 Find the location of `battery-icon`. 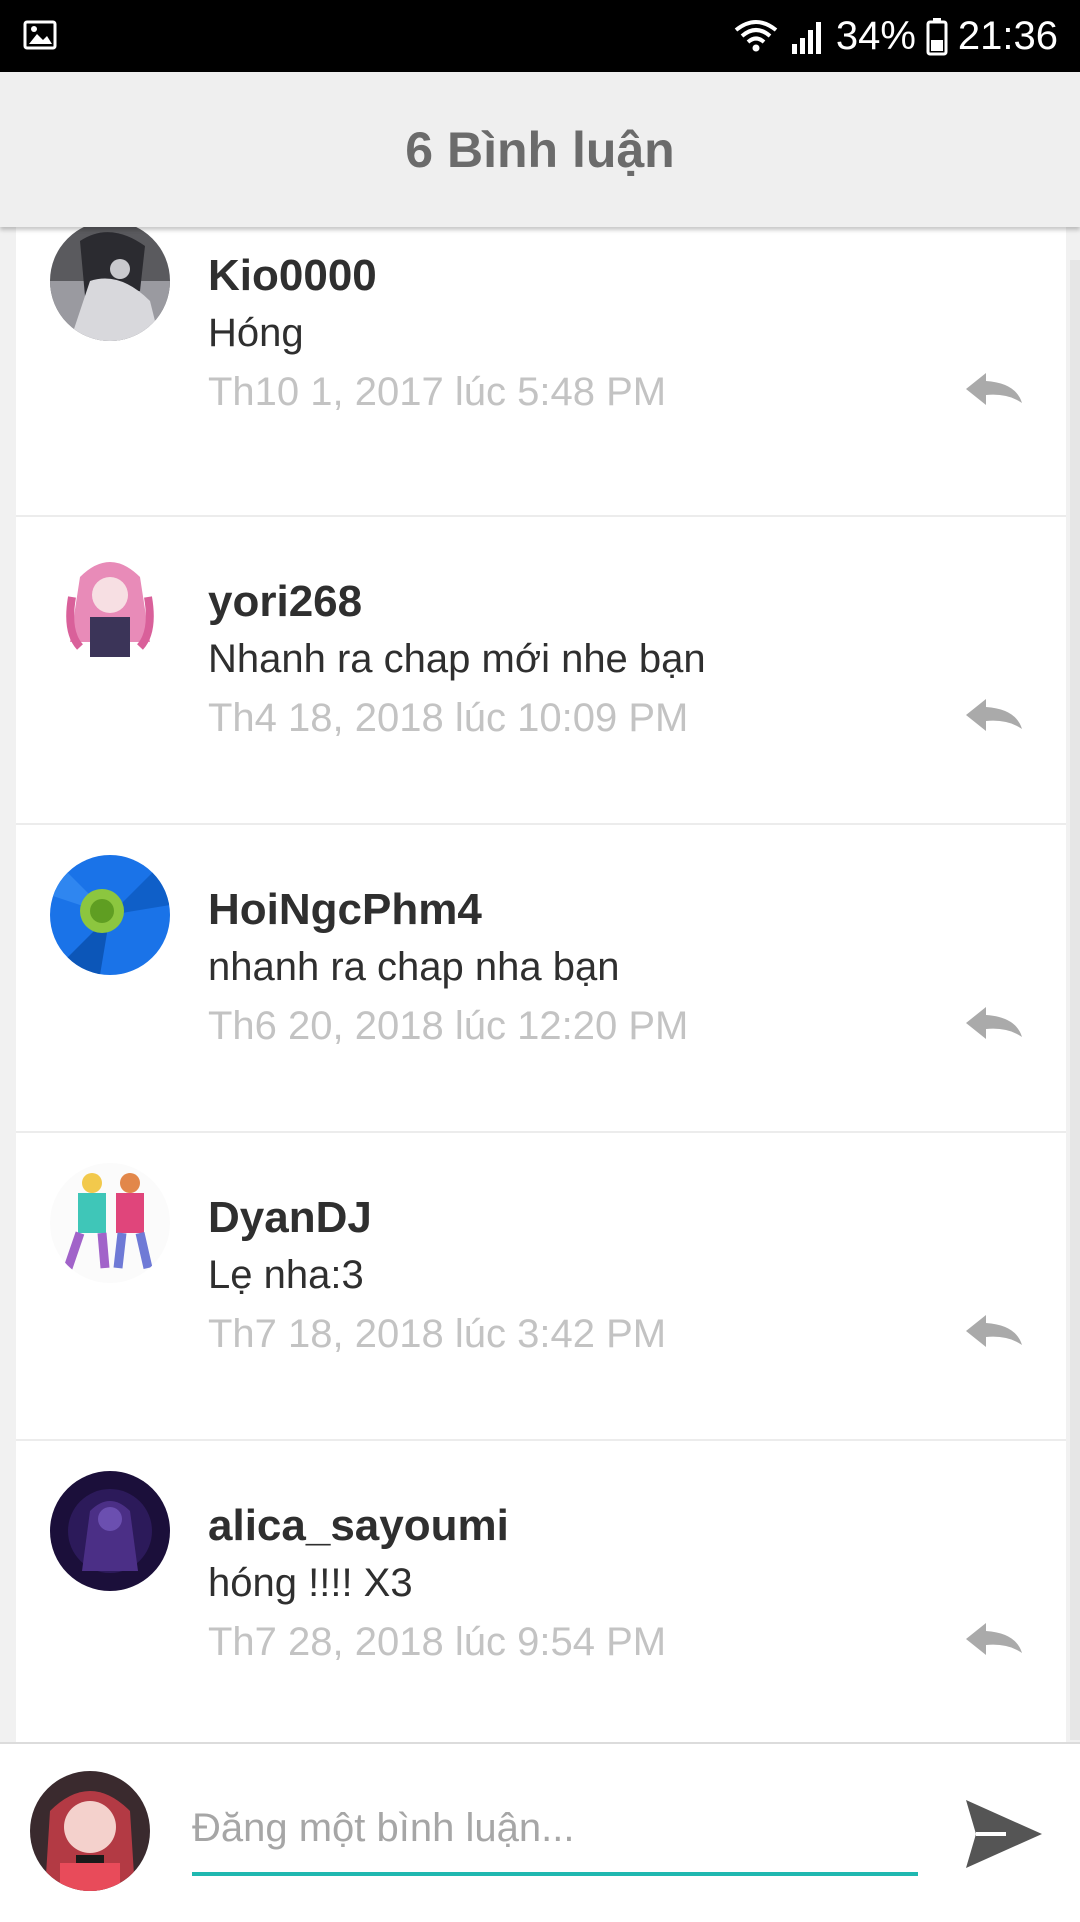

battery-icon is located at coordinates (937, 37).